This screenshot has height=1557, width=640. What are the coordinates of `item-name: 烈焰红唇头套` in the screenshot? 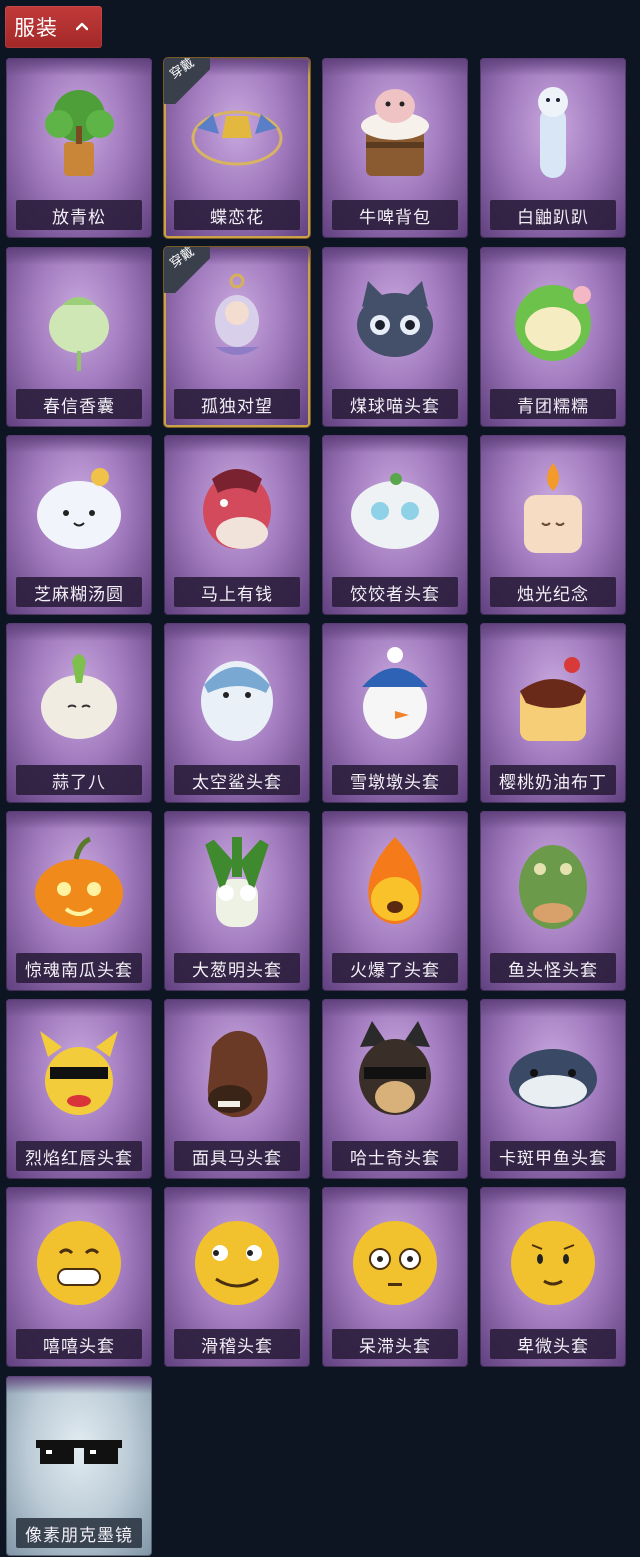 It's located at (79, 1158).